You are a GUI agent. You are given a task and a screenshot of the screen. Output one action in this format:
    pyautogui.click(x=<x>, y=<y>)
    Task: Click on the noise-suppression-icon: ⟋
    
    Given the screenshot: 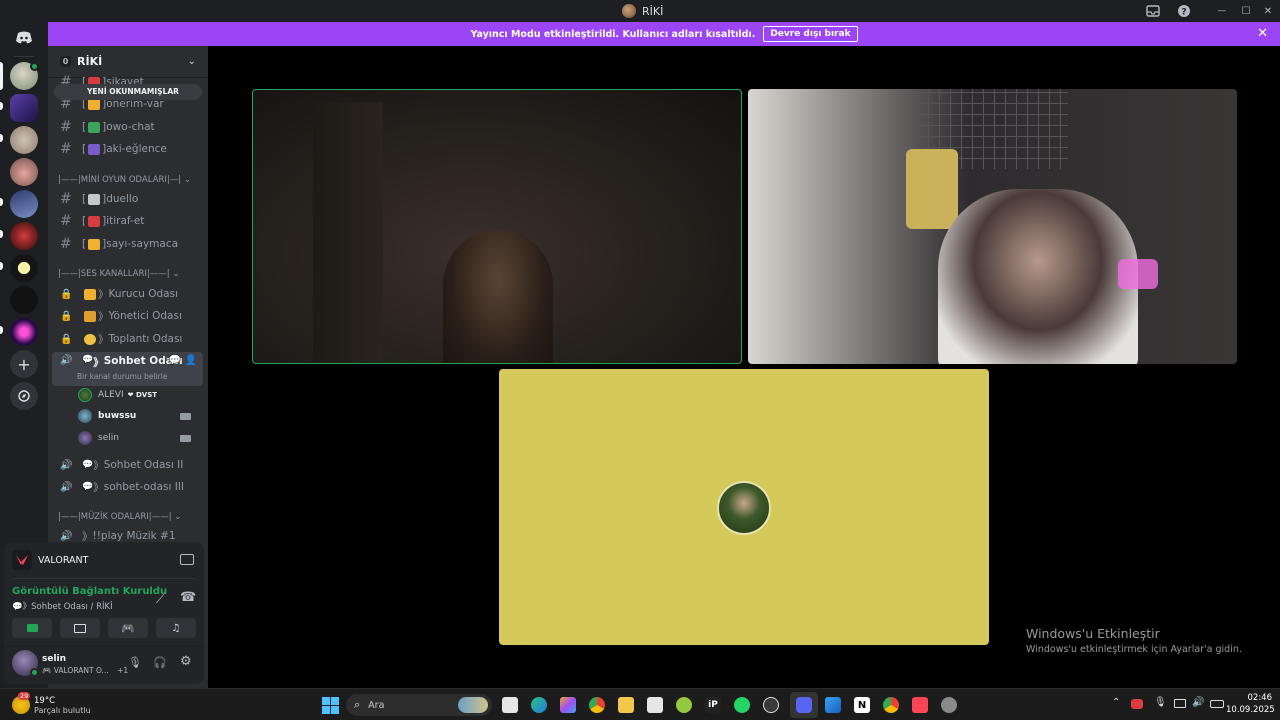 What is the action you would take?
    pyautogui.click(x=160, y=599)
    